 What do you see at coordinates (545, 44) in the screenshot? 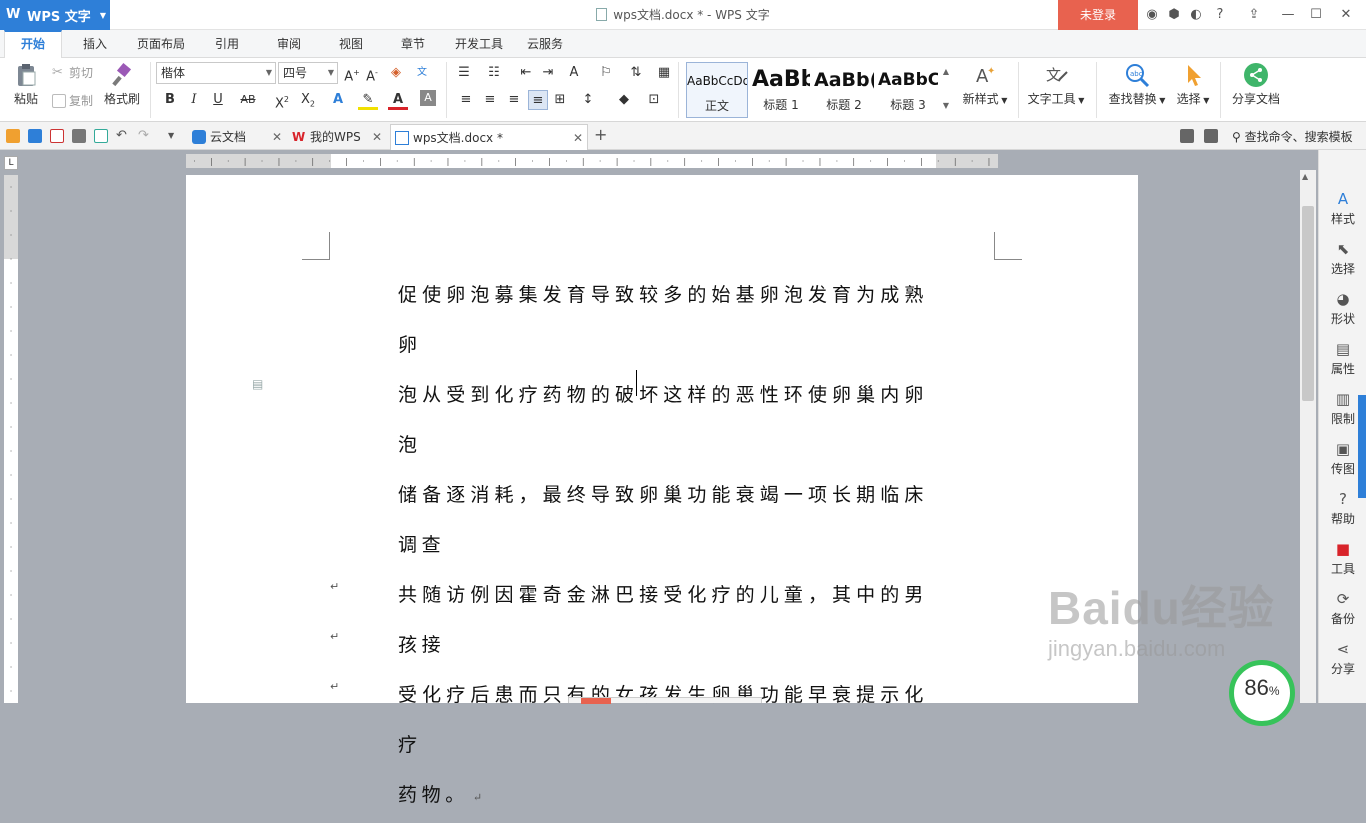
I see `menu-cloud: 云服务` at bounding box center [545, 44].